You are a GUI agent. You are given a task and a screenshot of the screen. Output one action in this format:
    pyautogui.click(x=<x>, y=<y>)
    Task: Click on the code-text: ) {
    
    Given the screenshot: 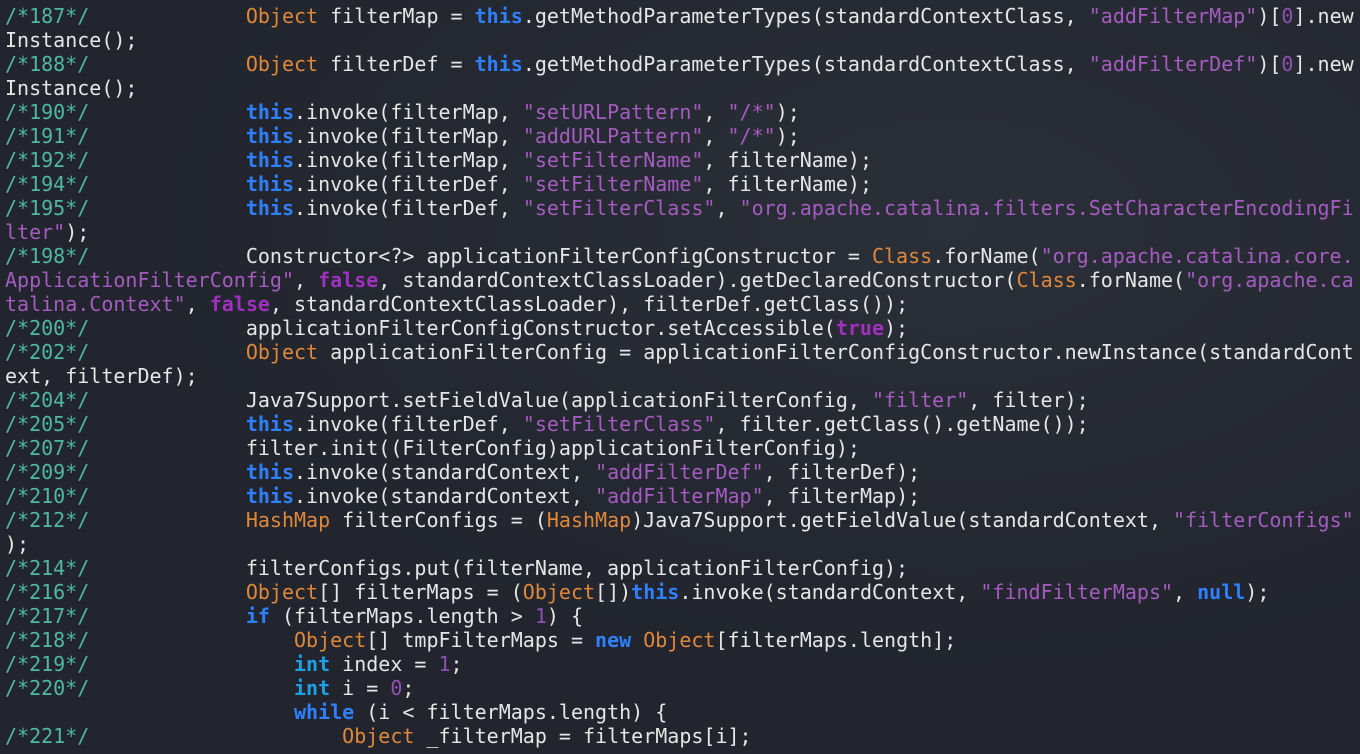 What is the action you would take?
    pyautogui.click(x=565, y=616)
    